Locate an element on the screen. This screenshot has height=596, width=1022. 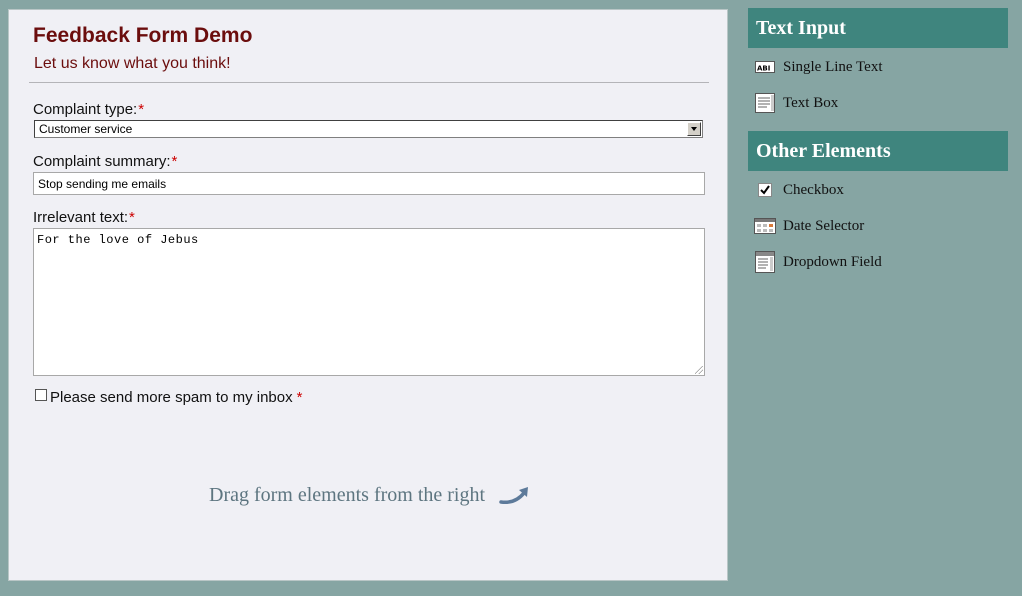
svg-text: ABI is located at coordinates (763, 69).